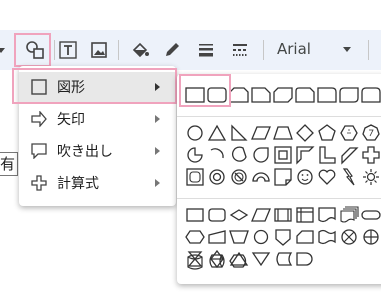  What do you see at coordinates (349, 215) in the screenshot?
I see `flowchart-multidocument-icon` at bounding box center [349, 215].